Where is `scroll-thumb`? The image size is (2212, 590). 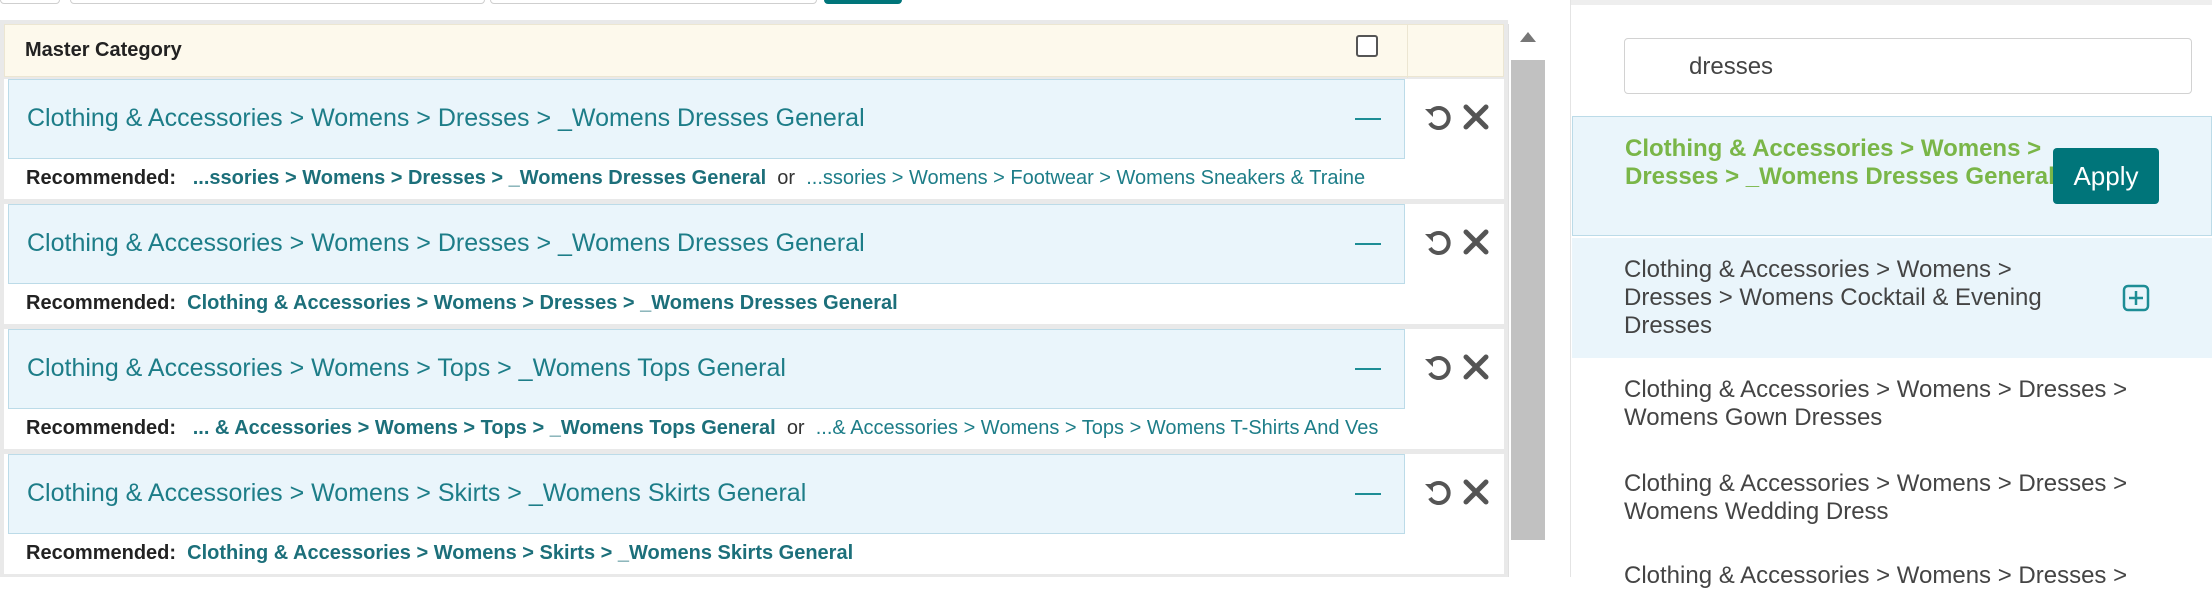
scroll-thumb is located at coordinates (1528, 300).